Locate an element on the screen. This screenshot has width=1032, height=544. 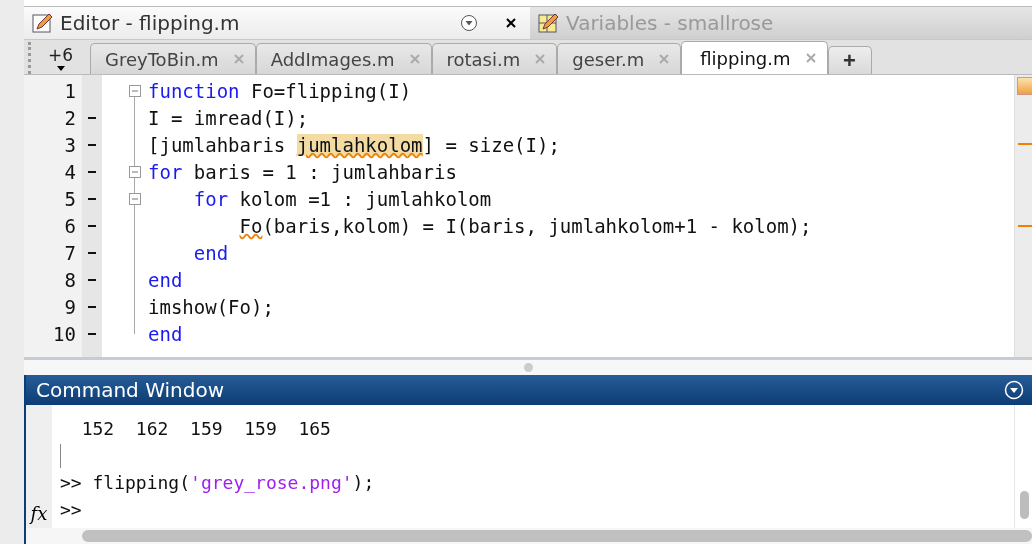
panel-tab: Editor - flipping.m is located at coordinates (277, 23).